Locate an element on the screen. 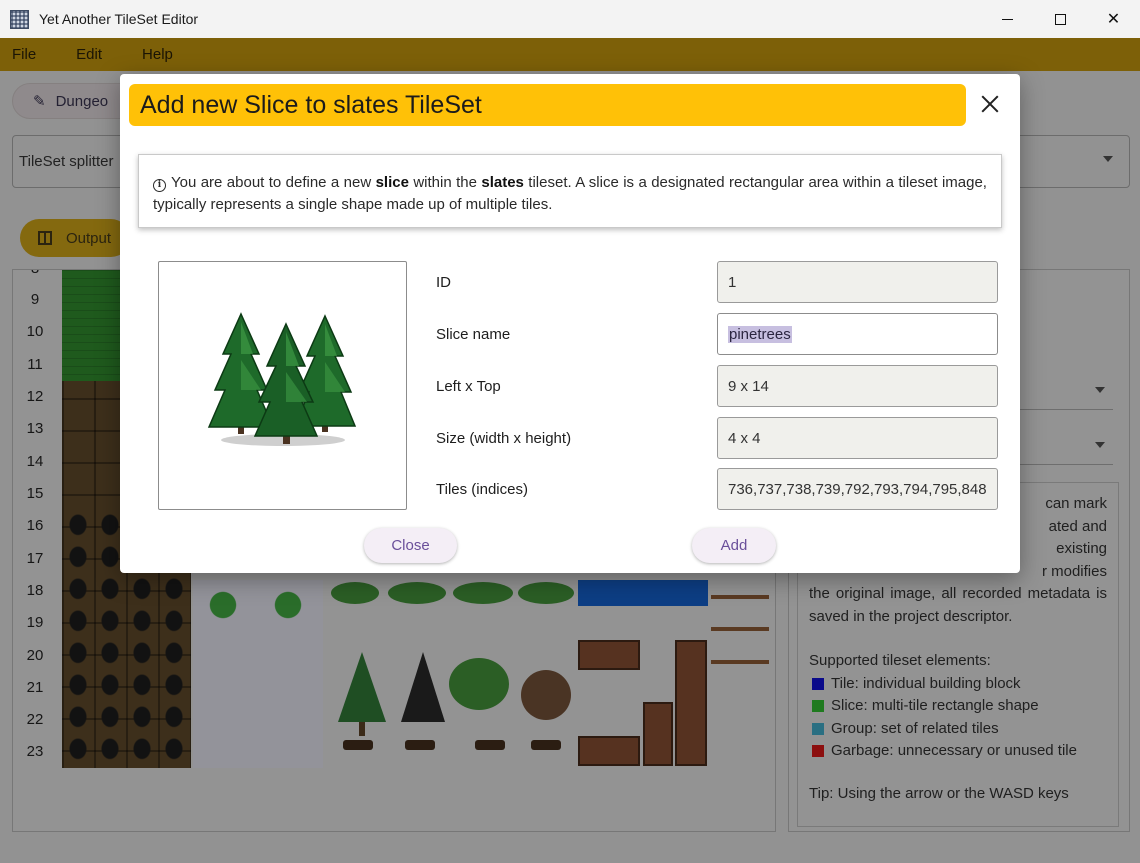 This screenshot has height=863, width=1140. tree-tile is located at coordinates (362, 687).